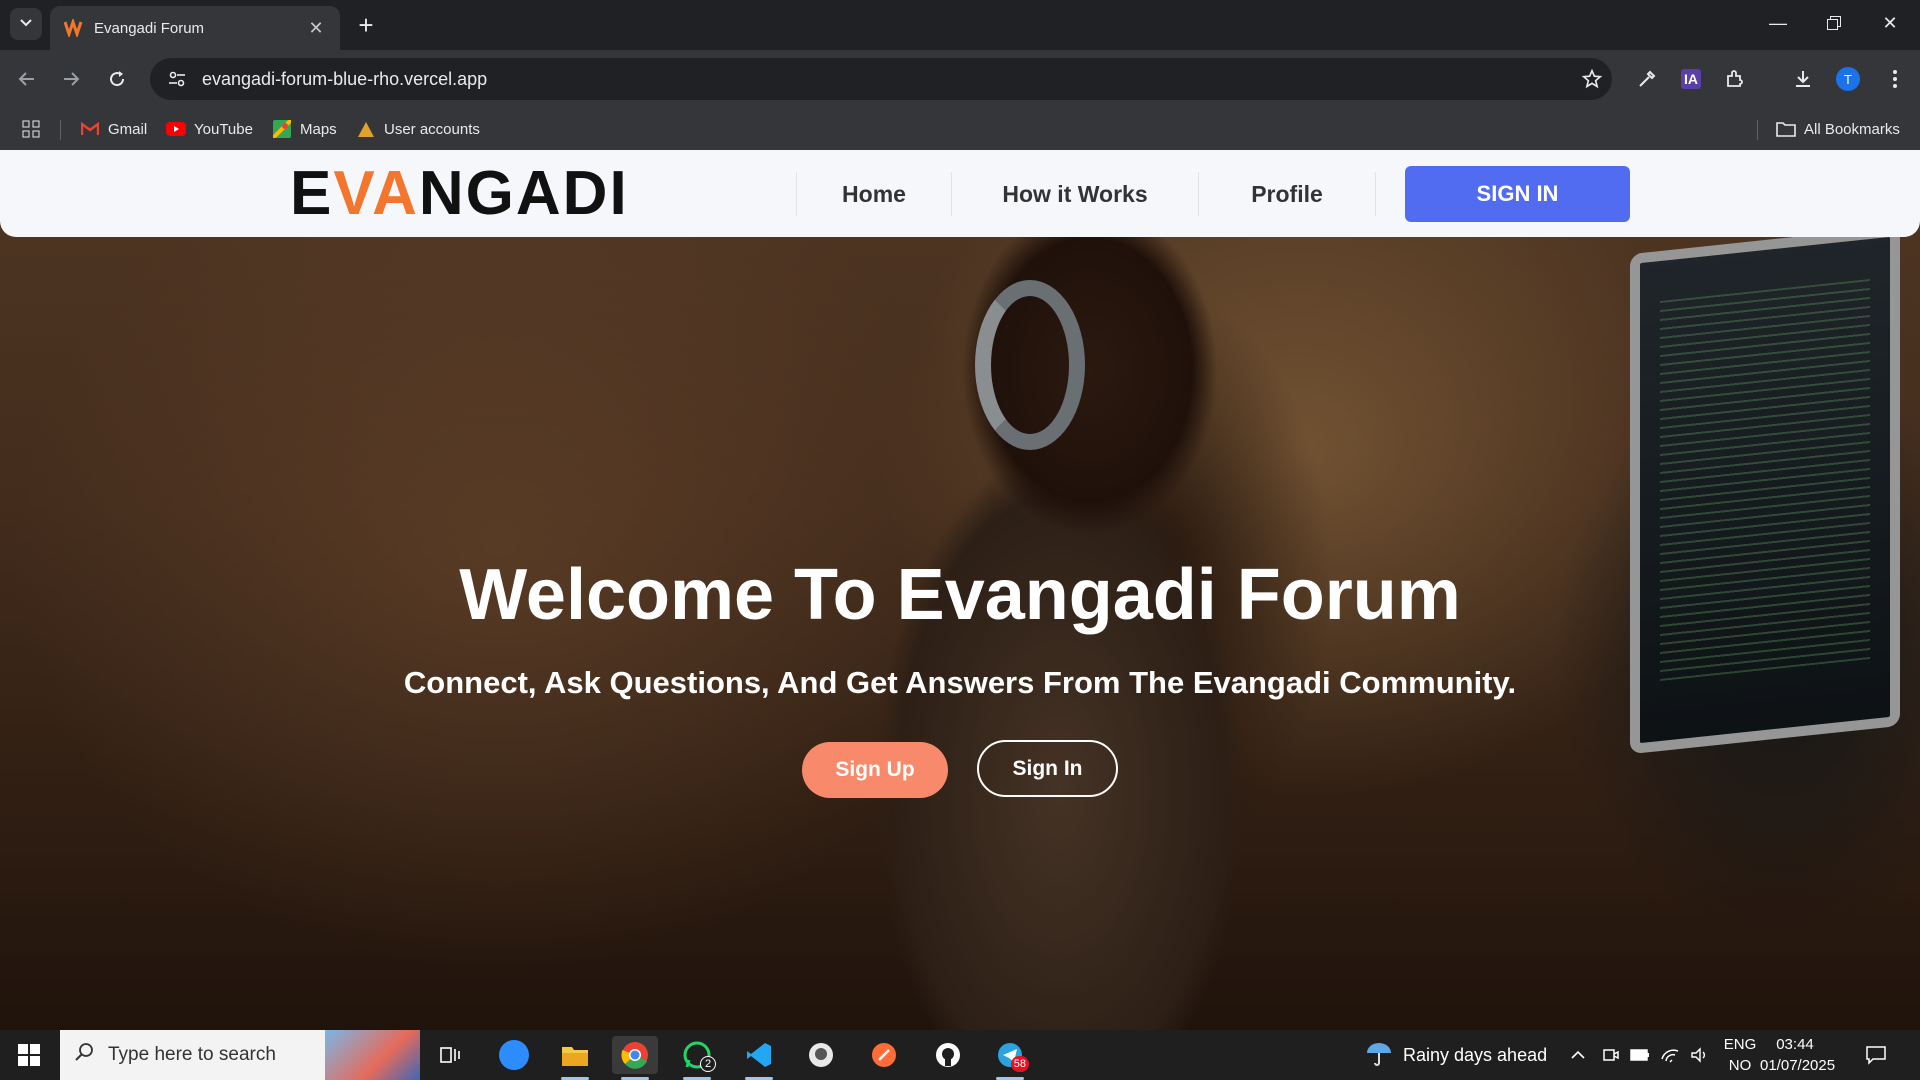 The width and height of the screenshot is (1920, 1080). What do you see at coordinates (1838, 129) in the screenshot?
I see `all-bookmarks-button: All Bookmarks` at bounding box center [1838, 129].